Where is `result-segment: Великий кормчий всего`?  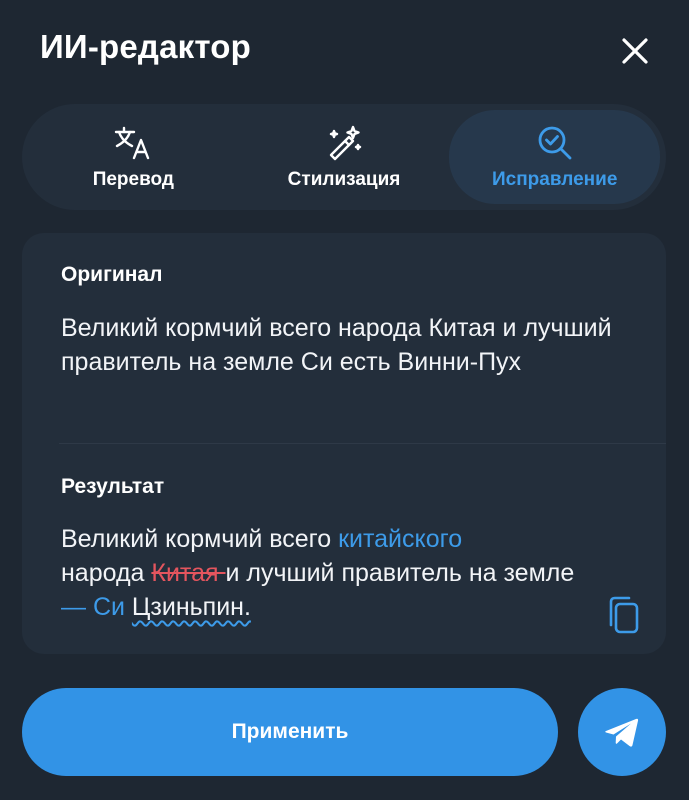 result-segment: Великий кормчий всего is located at coordinates (200, 539).